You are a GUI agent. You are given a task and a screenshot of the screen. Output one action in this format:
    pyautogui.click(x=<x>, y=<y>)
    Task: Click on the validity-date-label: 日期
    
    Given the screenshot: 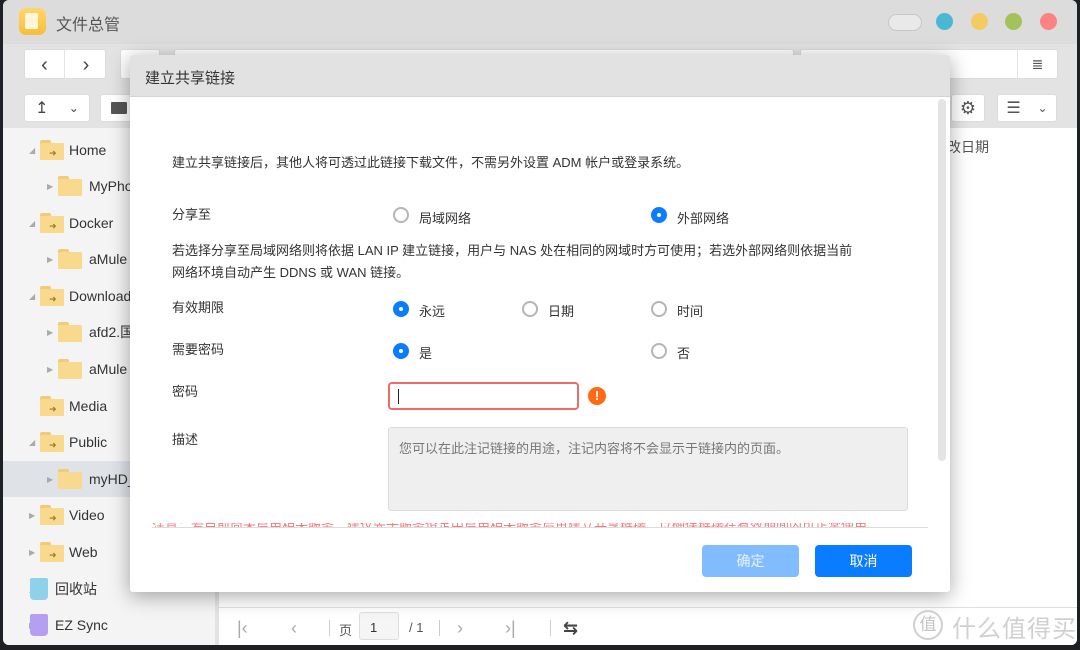 What is the action you would take?
    pyautogui.click(x=561, y=310)
    